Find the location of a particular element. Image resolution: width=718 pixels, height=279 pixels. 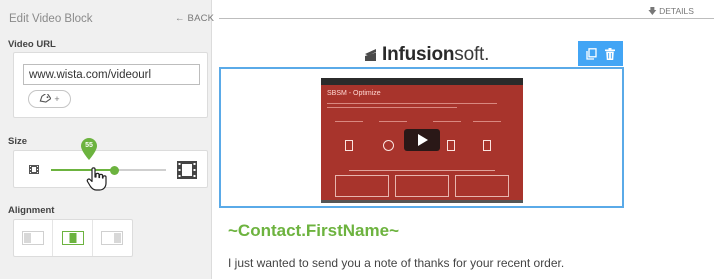

align-center-icon is located at coordinates (72, 238).